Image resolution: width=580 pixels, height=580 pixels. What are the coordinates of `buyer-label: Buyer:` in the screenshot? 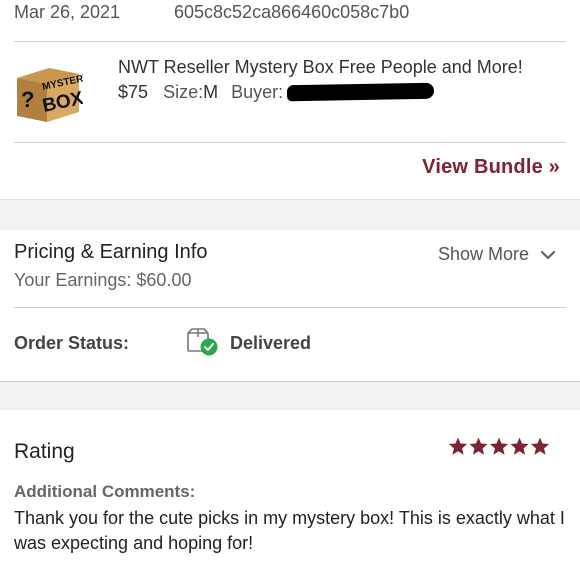 It's located at (257, 92).